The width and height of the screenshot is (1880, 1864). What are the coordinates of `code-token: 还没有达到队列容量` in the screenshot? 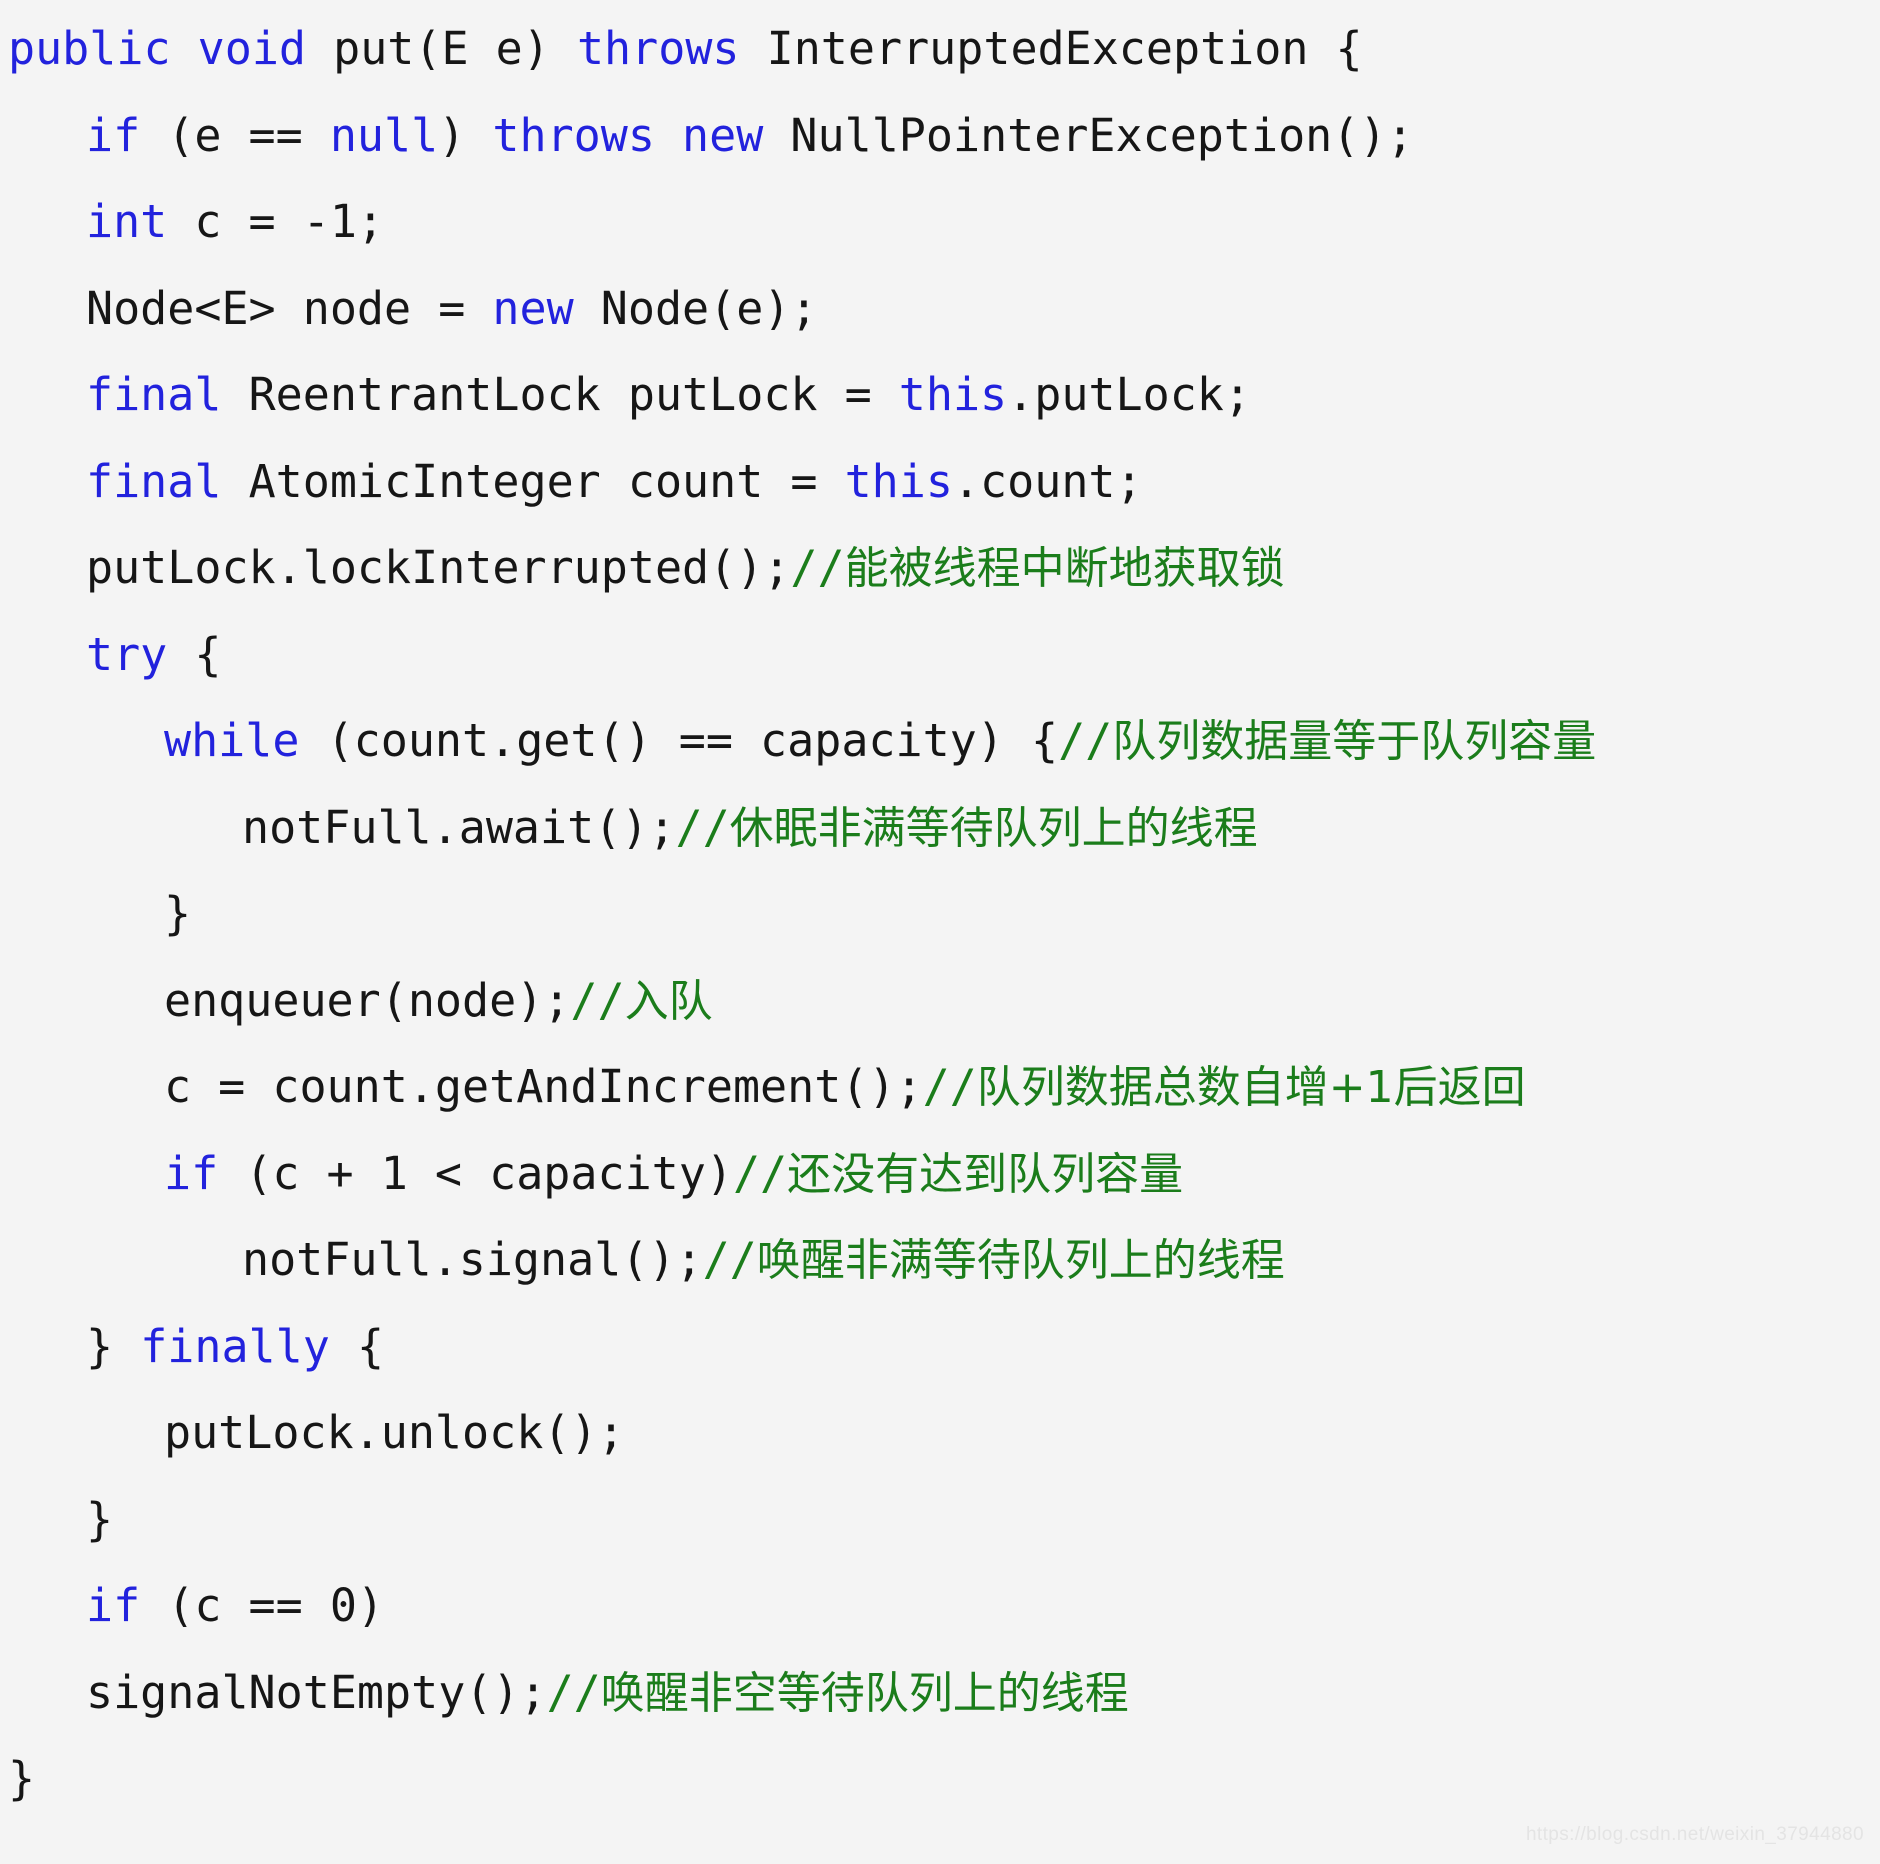 It's located at (985, 1174).